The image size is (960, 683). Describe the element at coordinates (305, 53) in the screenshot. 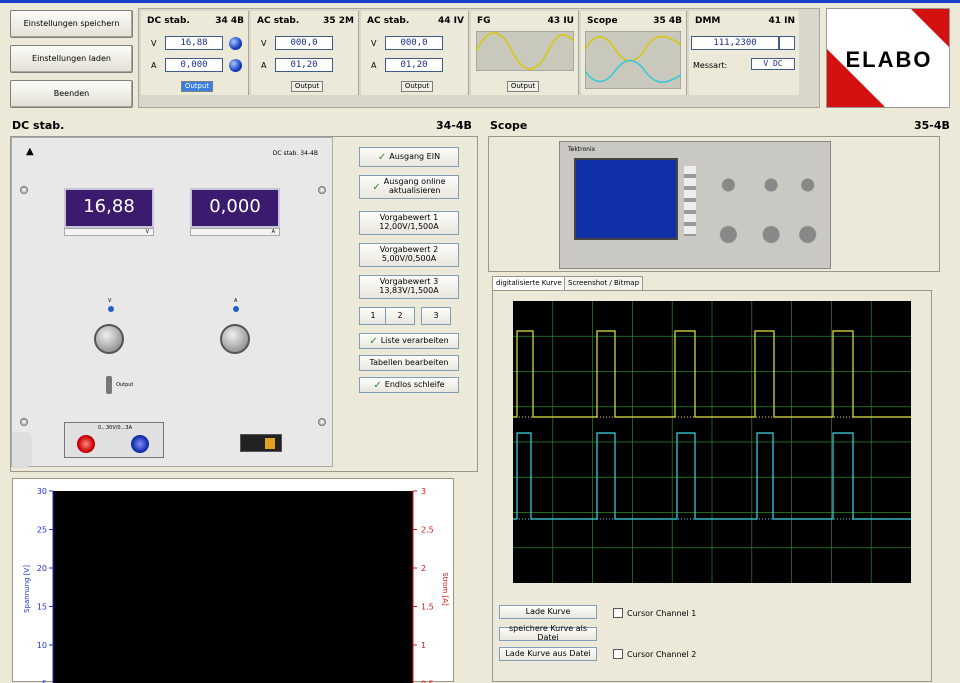

I see `module-ac-1: AC stab. 35 2M V 000,0 A 01,20 Output` at that location.